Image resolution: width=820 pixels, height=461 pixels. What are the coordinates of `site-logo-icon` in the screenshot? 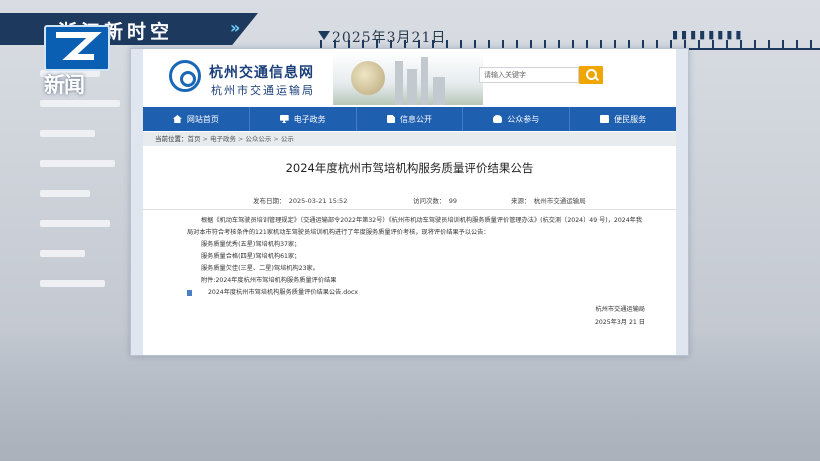 It's located at (185, 76).